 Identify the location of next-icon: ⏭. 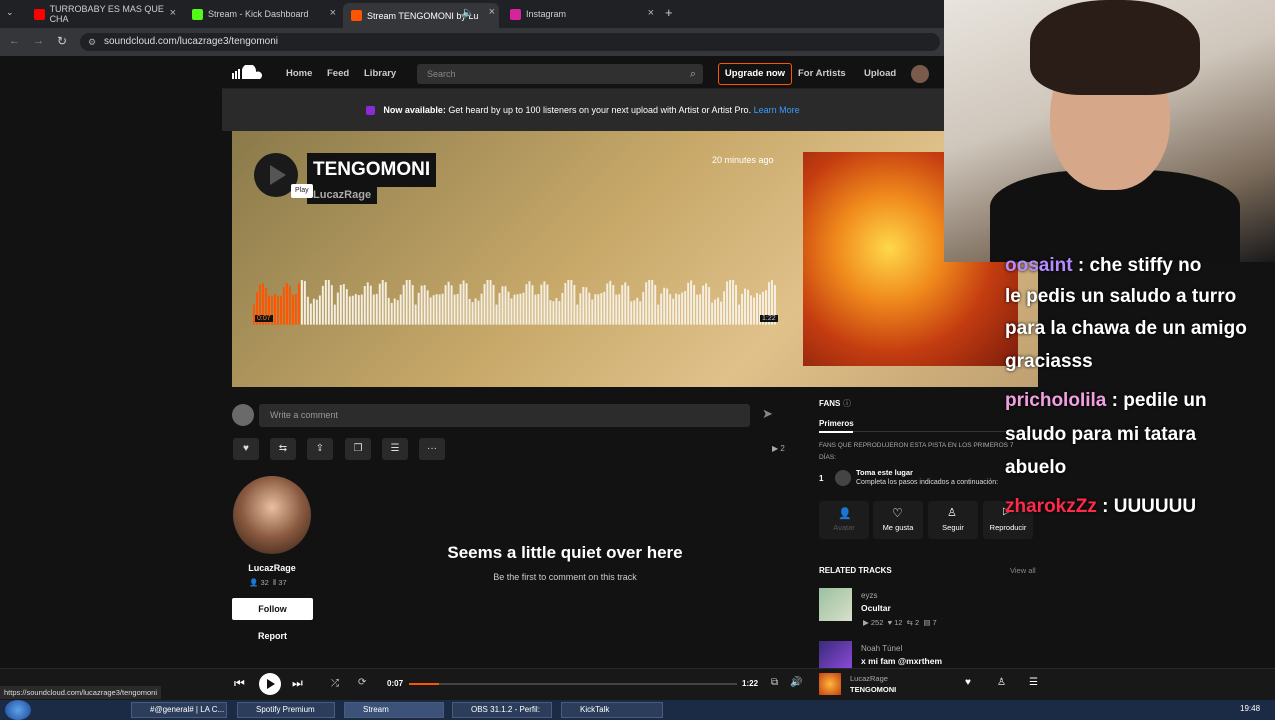
(297, 683).